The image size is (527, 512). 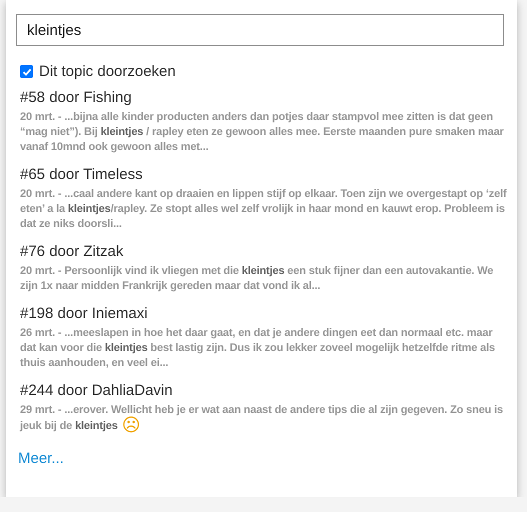 I want to click on result-title-link: #244 door DahliaDavin, so click(x=262, y=391).